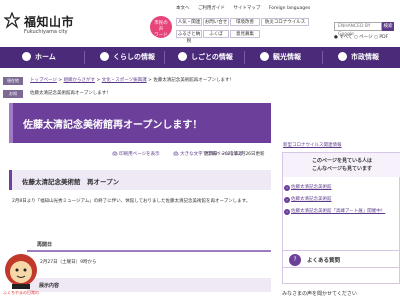 The height and width of the screenshot is (300, 400). What do you see at coordinates (49, 21) in the screenshot?
I see `site-title: 福知山市` at bounding box center [49, 21].